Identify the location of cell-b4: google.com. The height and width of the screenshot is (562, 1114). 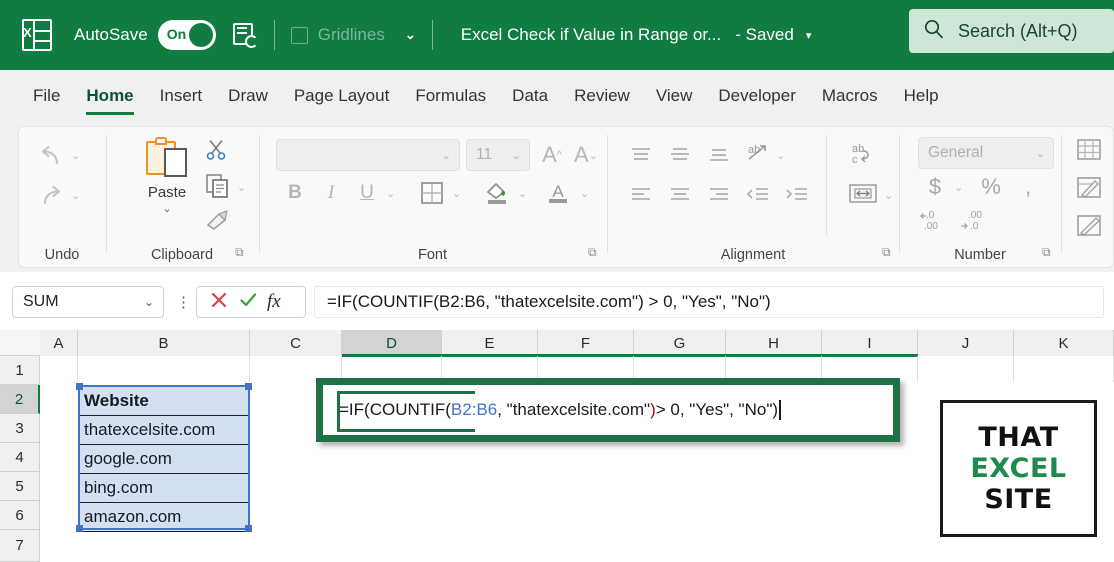
(164, 459).